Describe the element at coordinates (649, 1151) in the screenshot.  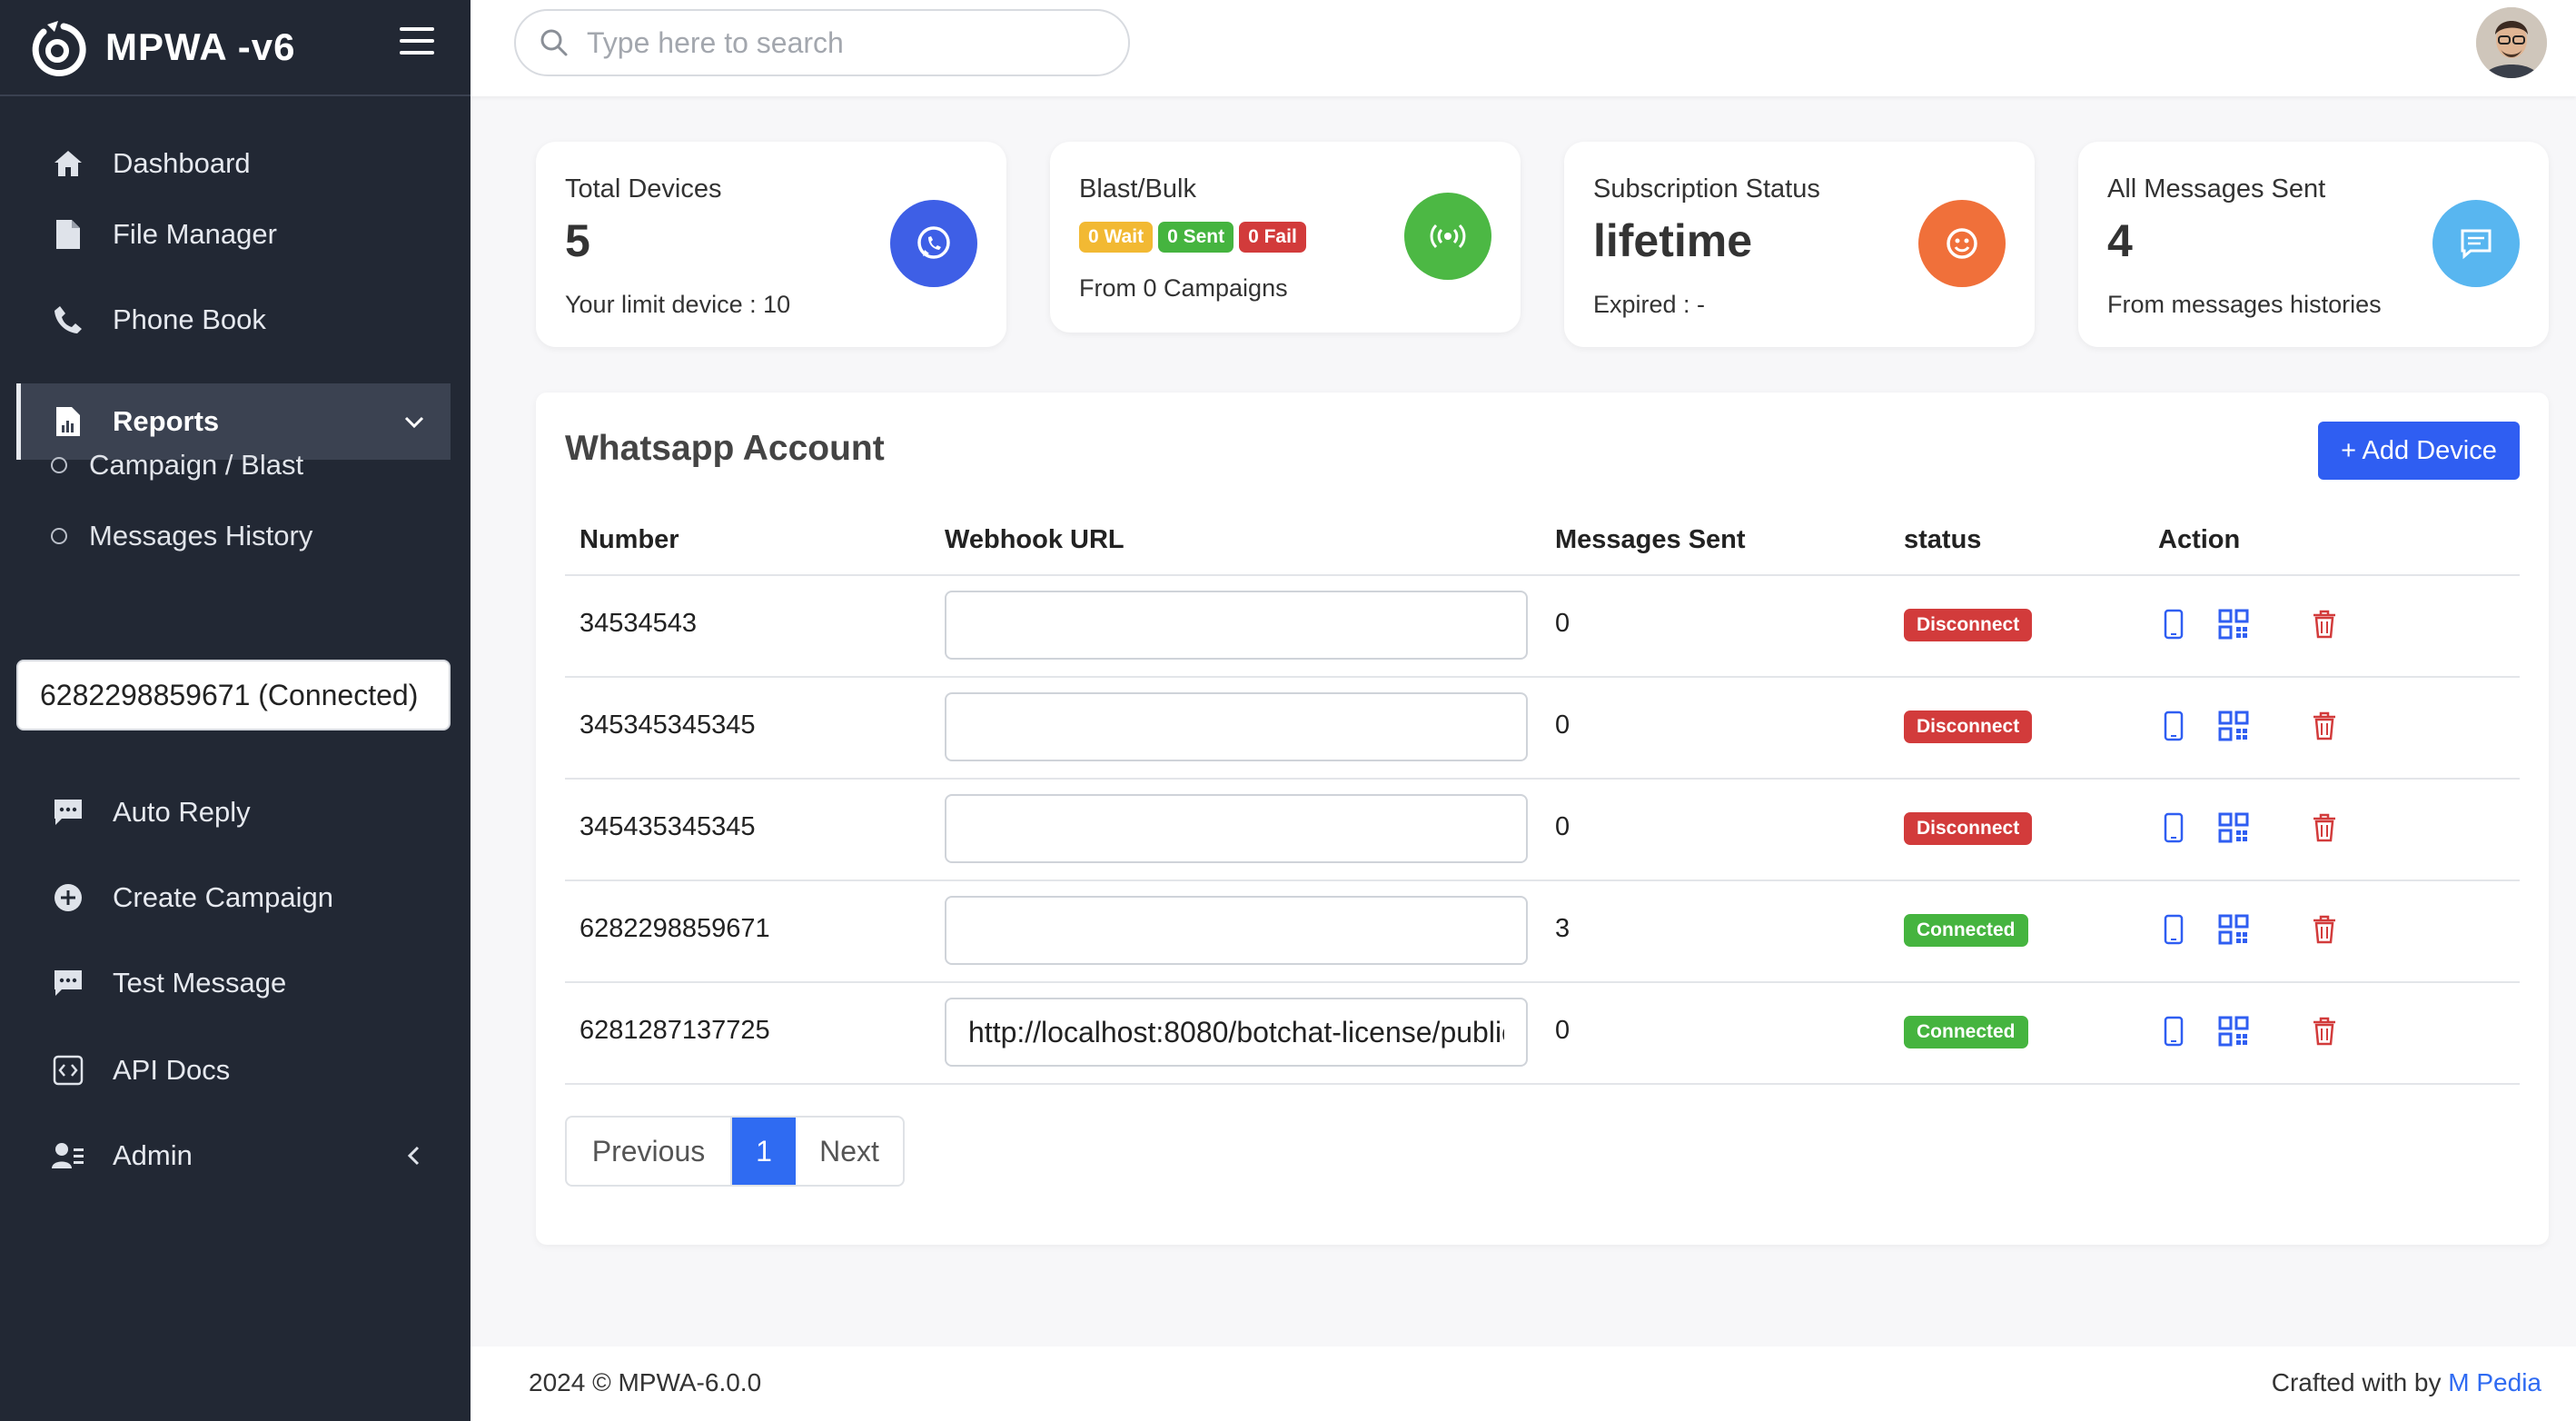
I see `previous-page-button: Previous` at that location.